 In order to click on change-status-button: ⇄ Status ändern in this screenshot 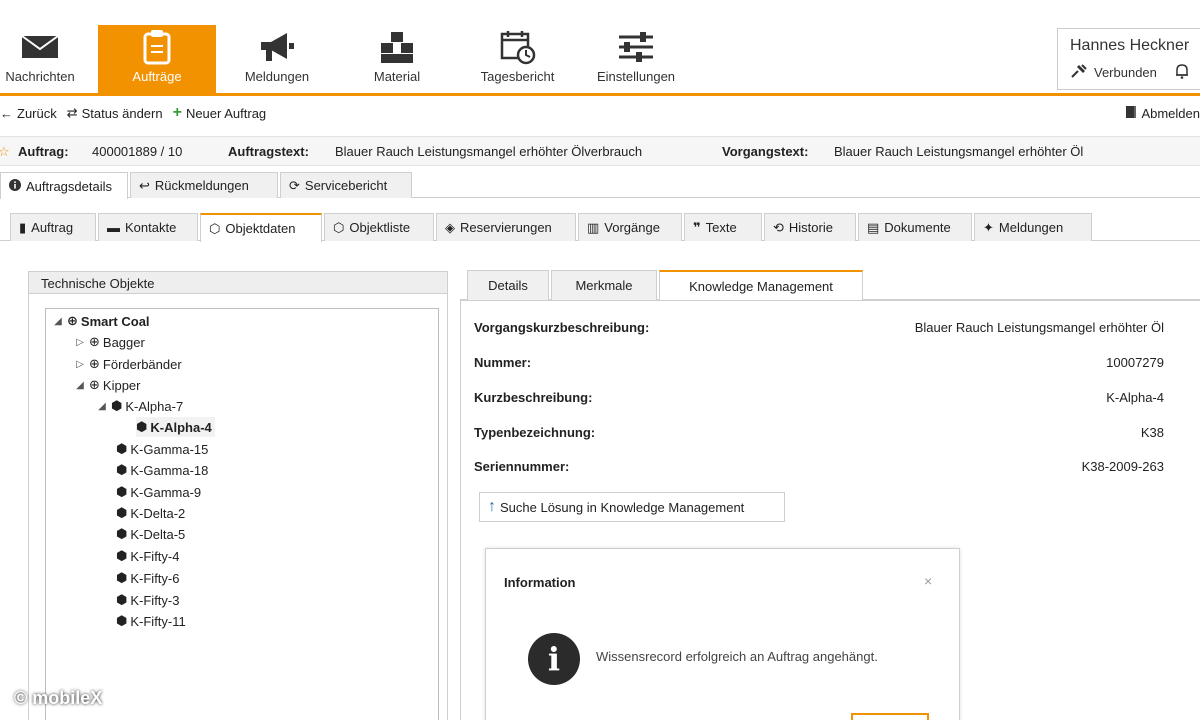, I will do `click(115, 113)`.